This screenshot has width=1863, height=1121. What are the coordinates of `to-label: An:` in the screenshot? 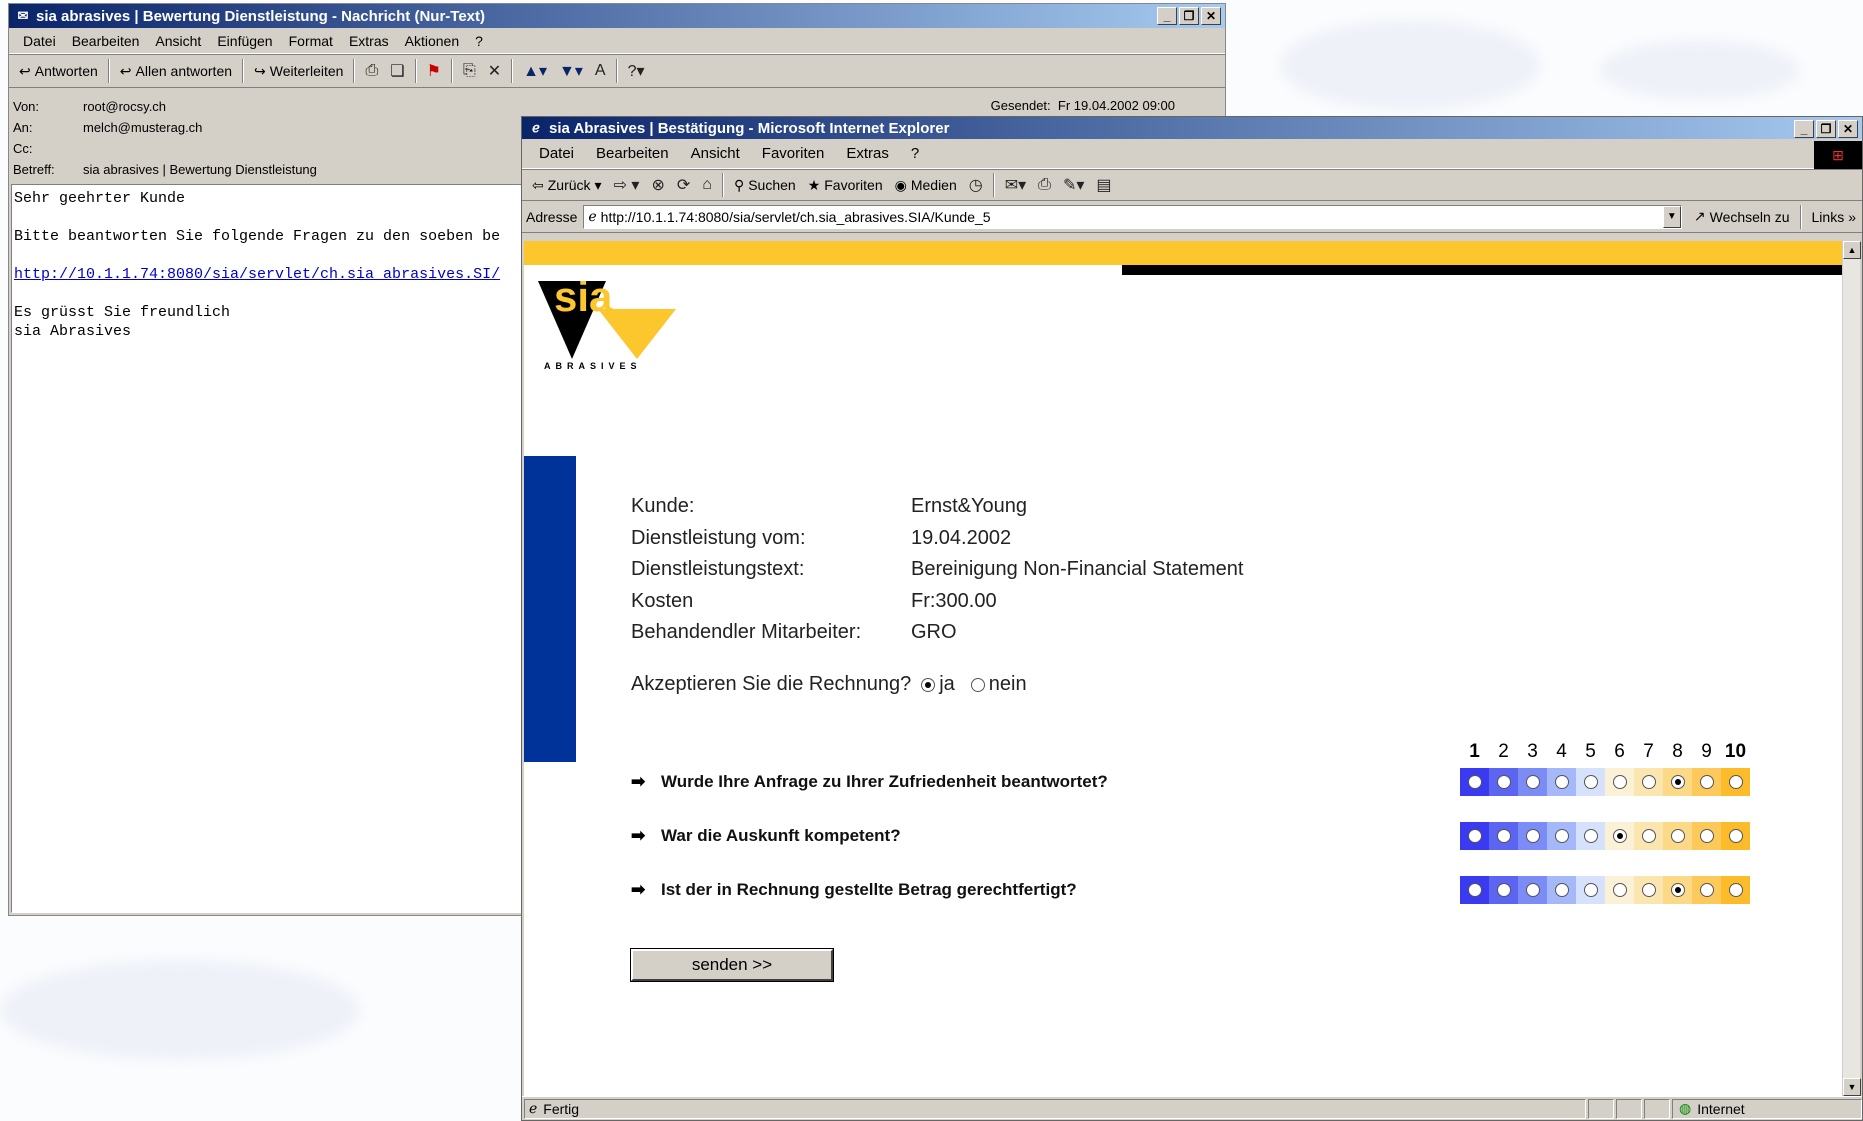 It's located at (23, 127).